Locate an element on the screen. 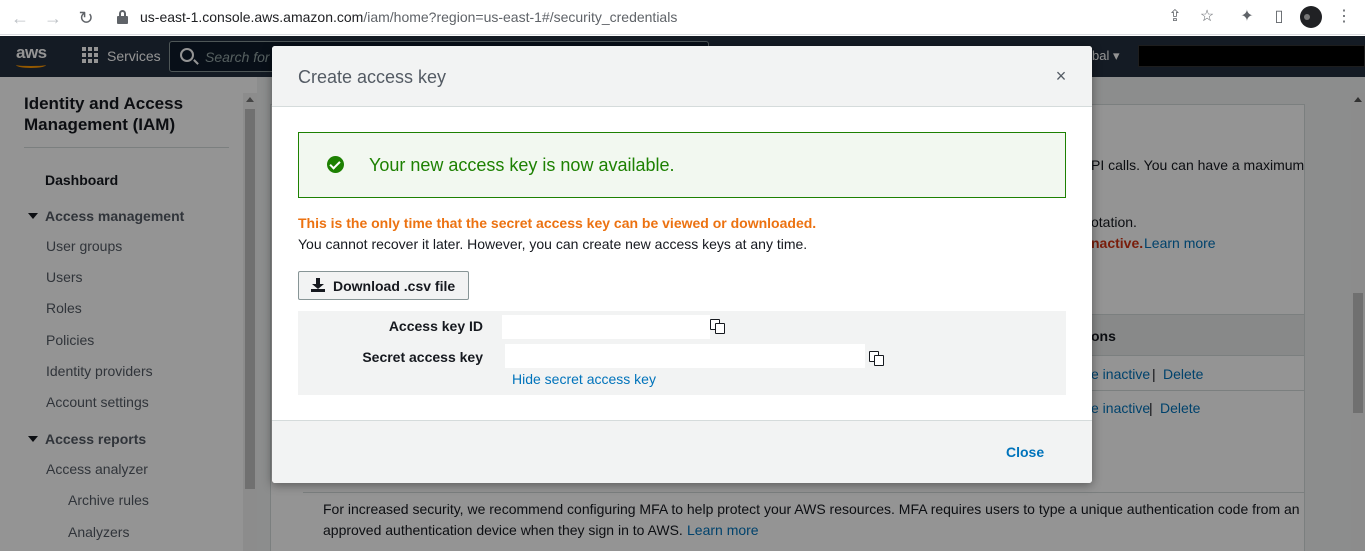 The height and width of the screenshot is (551, 1365). side-panel-icon: ▯ is located at coordinates (1279, 17).